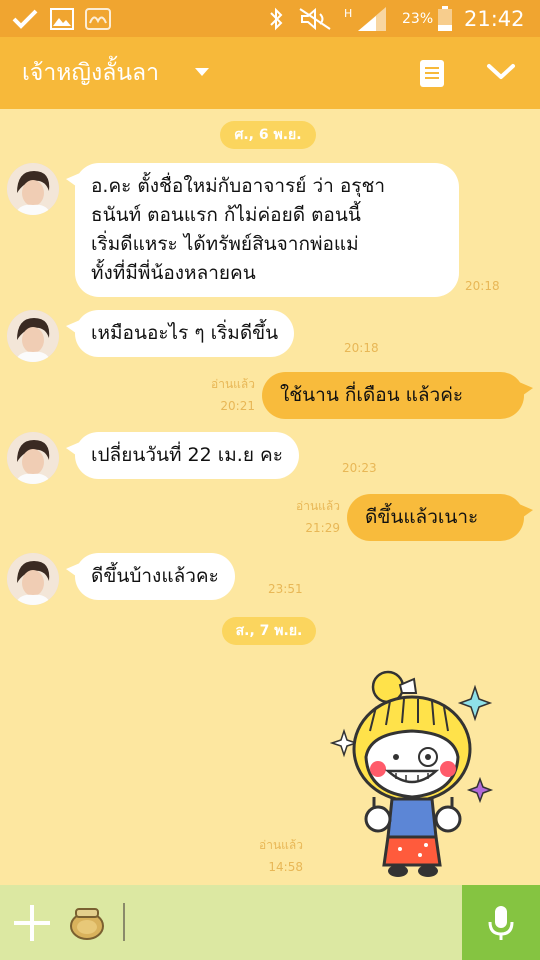 This screenshot has width=540, height=960. I want to click on status-bar: H 23% 21:42, so click(270, 18).